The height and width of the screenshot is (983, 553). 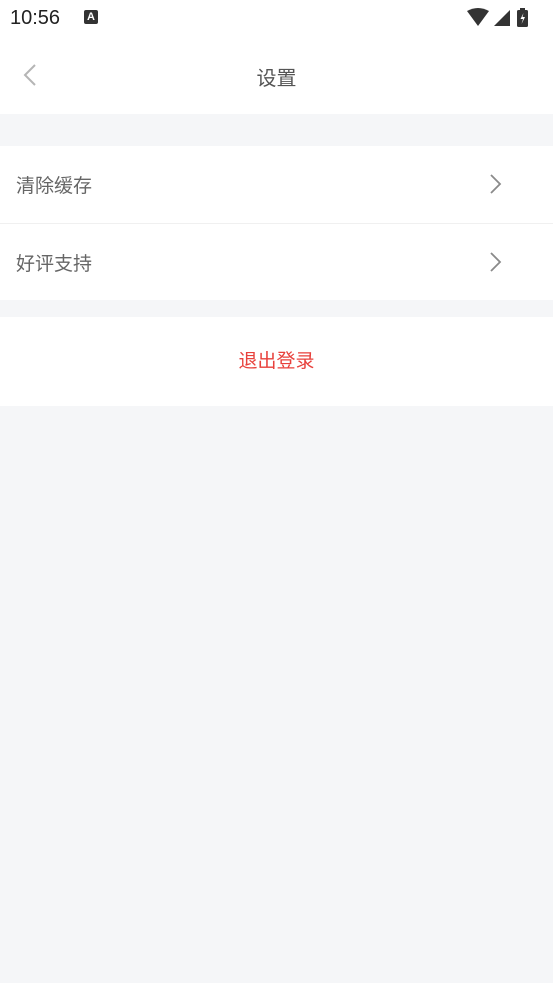 What do you see at coordinates (54, 264) in the screenshot?
I see `rate-support-label: 好评支持` at bounding box center [54, 264].